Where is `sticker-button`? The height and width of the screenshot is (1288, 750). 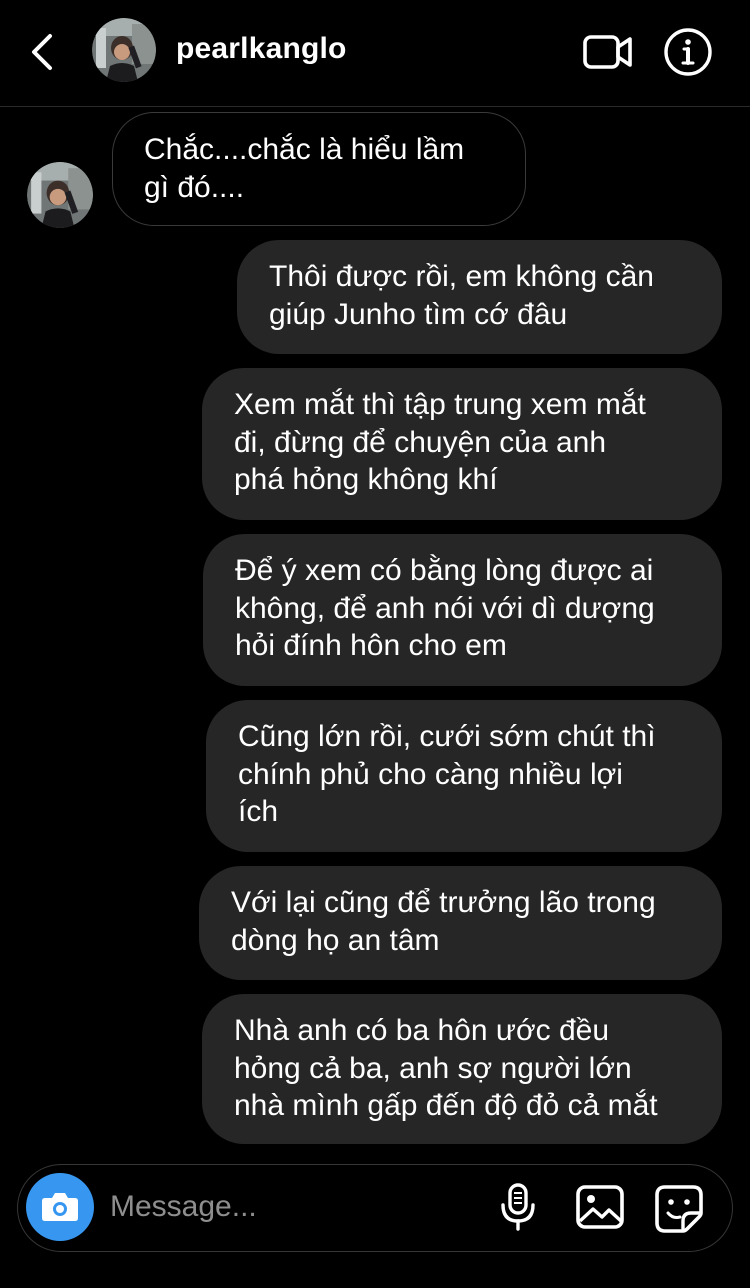
sticker-button is located at coordinates (679, 1209).